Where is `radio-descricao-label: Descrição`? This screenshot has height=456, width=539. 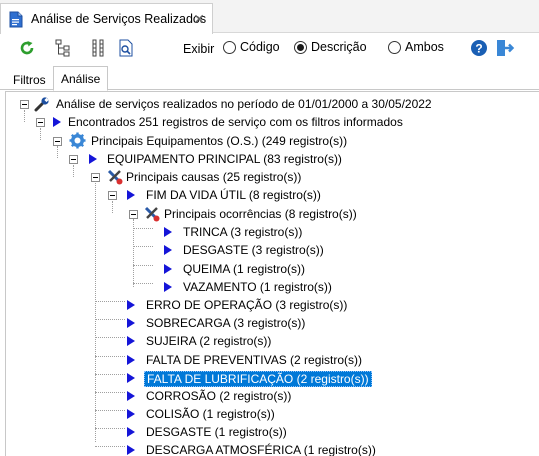
radio-descricao-label: Descrição is located at coordinates (339, 47).